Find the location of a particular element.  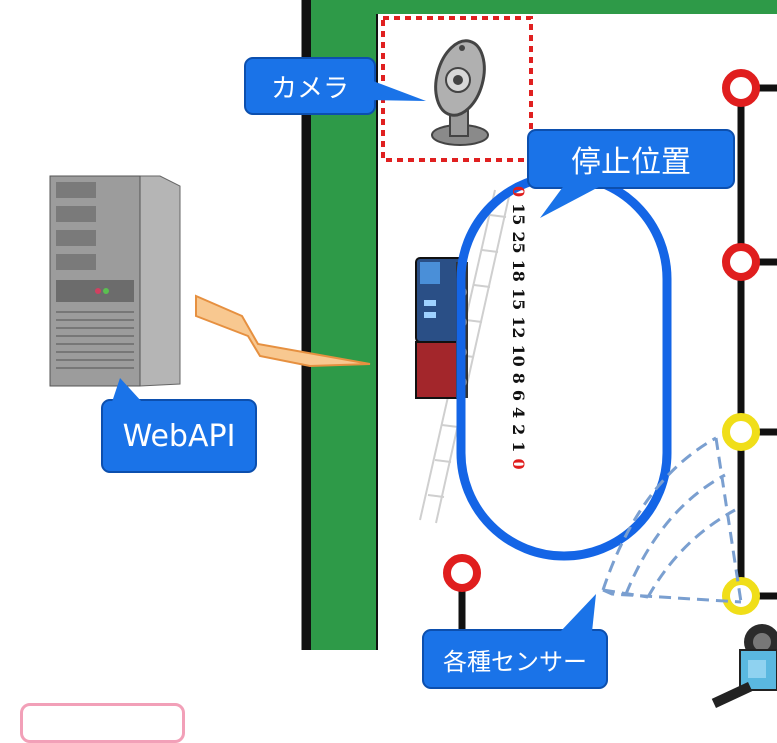

stop-number: 12 is located at coordinates (519, 327).